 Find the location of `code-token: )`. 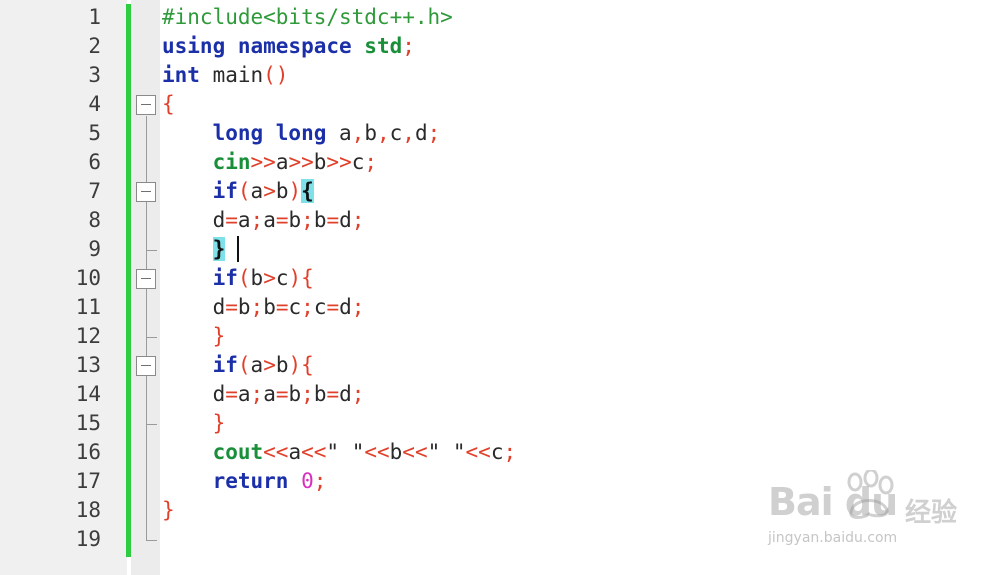

code-token: ) is located at coordinates (295, 191).